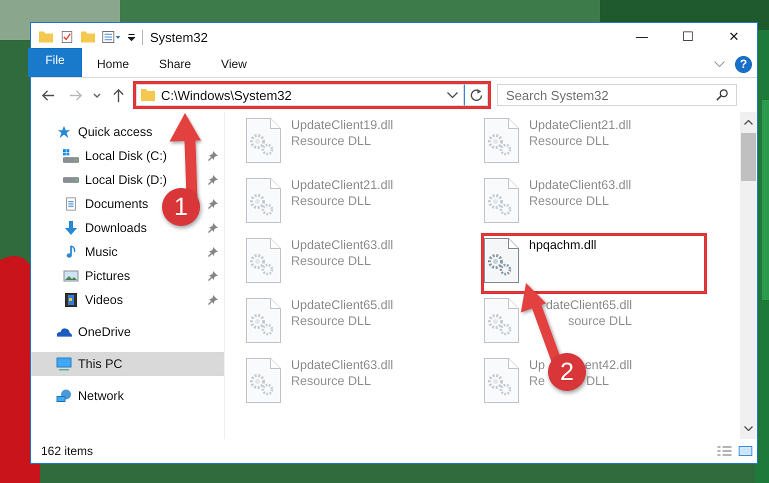 The image size is (769, 483). What do you see at coordinates (617, 95) in the screenshot?
I see `search-field: Search System32` at bounding box center [617, 95].